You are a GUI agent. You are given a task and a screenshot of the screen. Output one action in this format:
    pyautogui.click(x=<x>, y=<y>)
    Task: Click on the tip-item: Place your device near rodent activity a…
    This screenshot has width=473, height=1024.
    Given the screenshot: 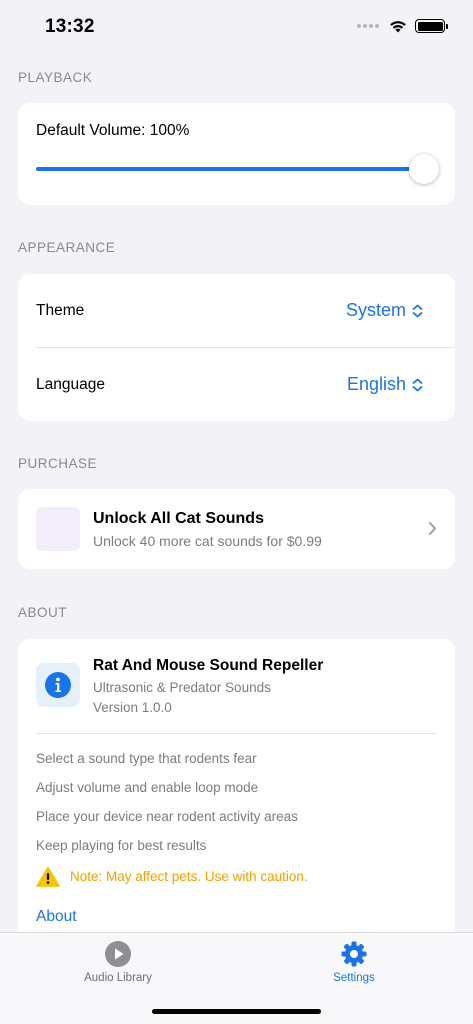 What is the action you would take?
    pyautogui.click(x=167, y=816)
    